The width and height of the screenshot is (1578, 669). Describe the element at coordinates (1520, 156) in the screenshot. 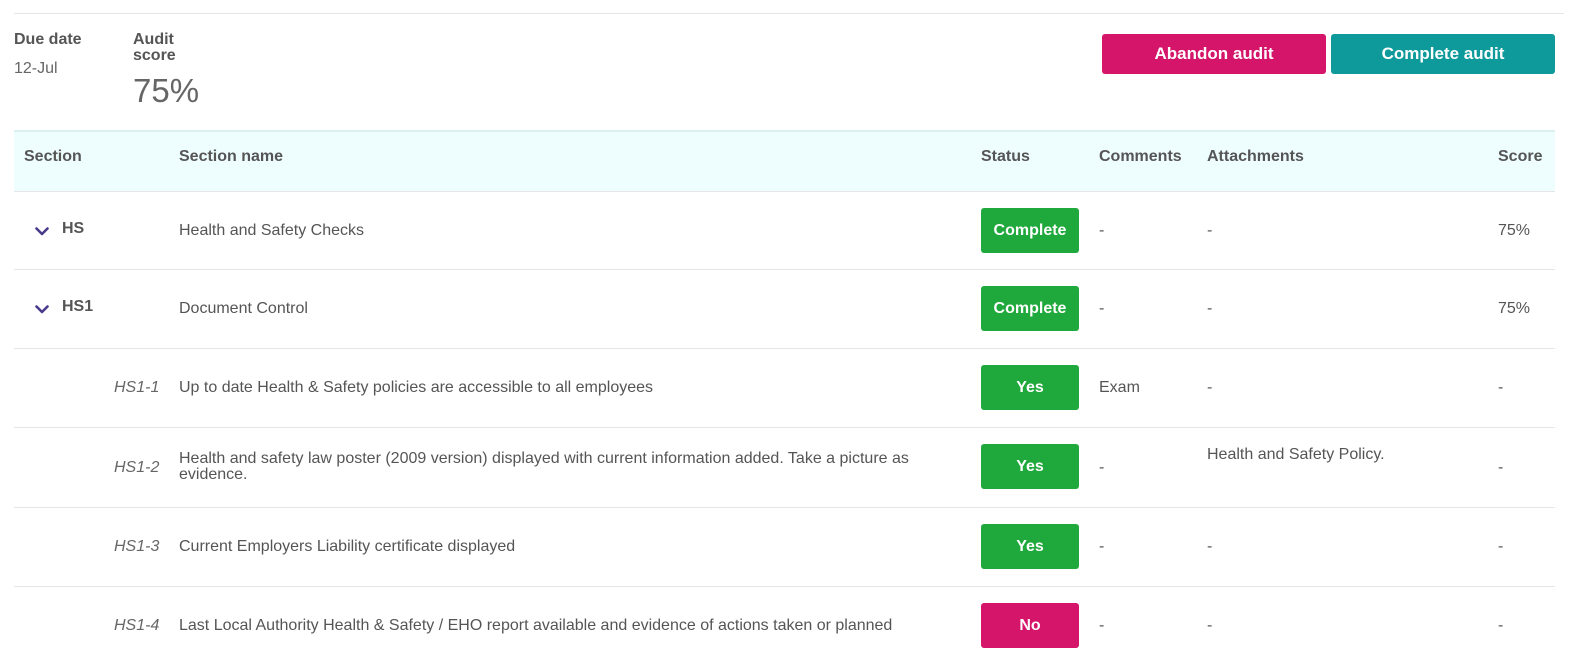

I see `column-header-score: Score` at that location.